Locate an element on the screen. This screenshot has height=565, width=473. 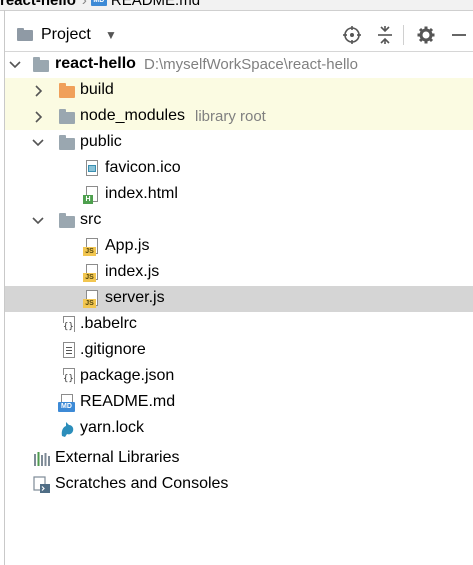
yarn-cat-icon is located at coordinates (67, 429).